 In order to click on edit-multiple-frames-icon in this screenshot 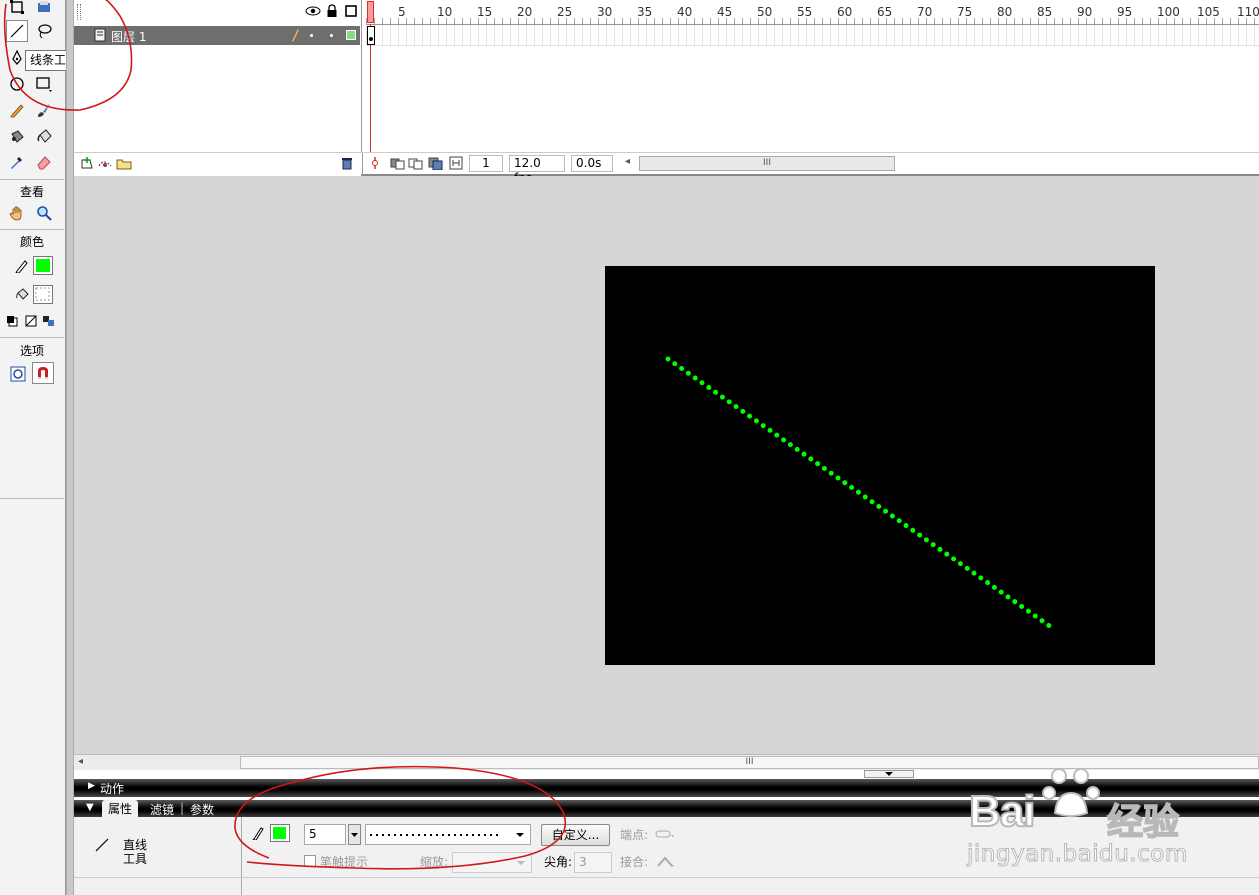, I will do `click(436, 164)`.